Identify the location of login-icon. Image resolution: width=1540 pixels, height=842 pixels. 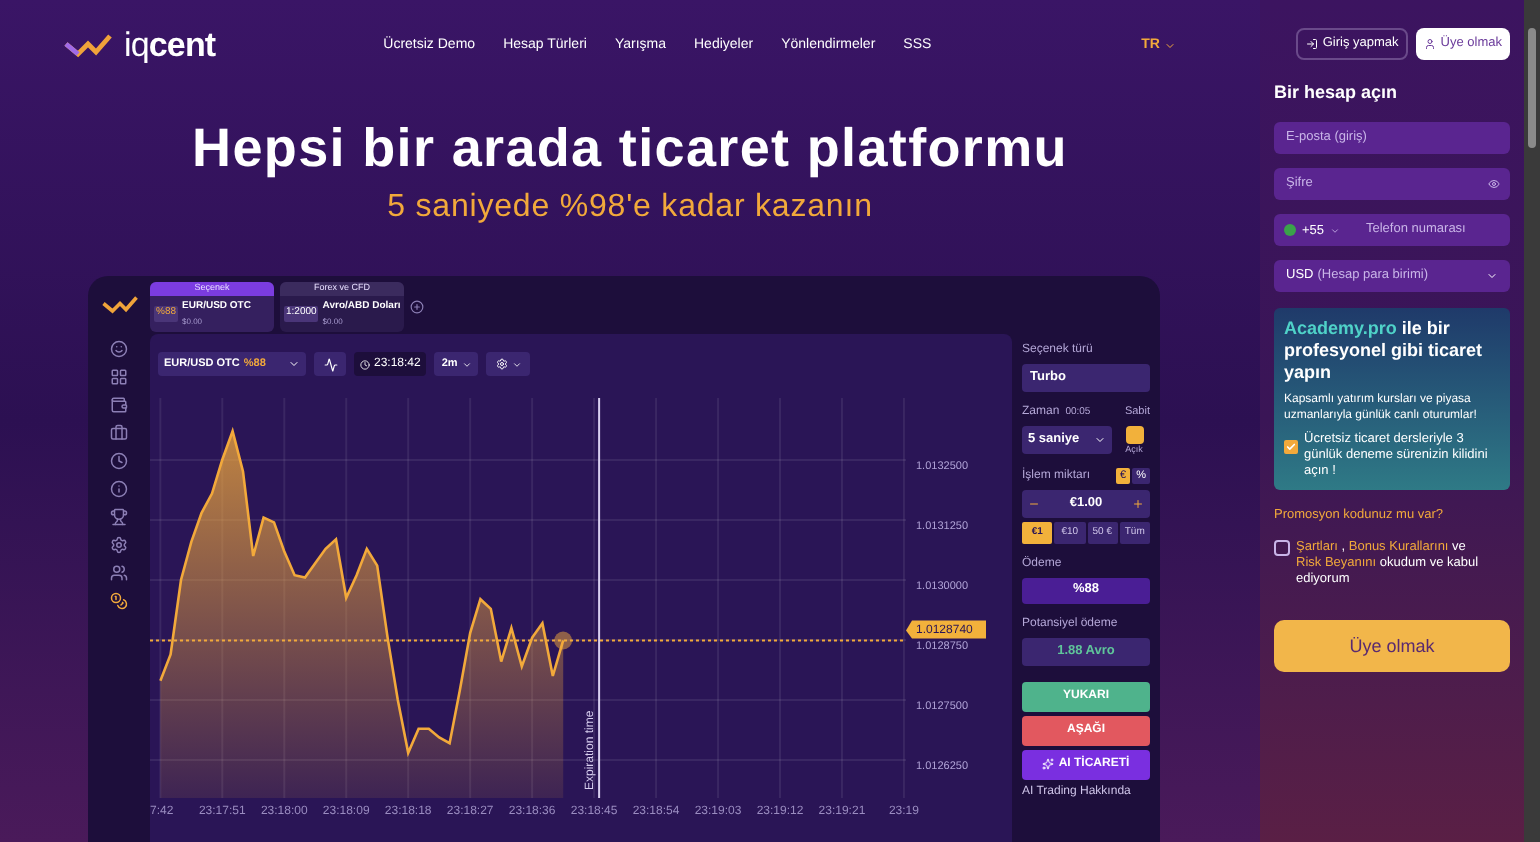
(1312, 44).